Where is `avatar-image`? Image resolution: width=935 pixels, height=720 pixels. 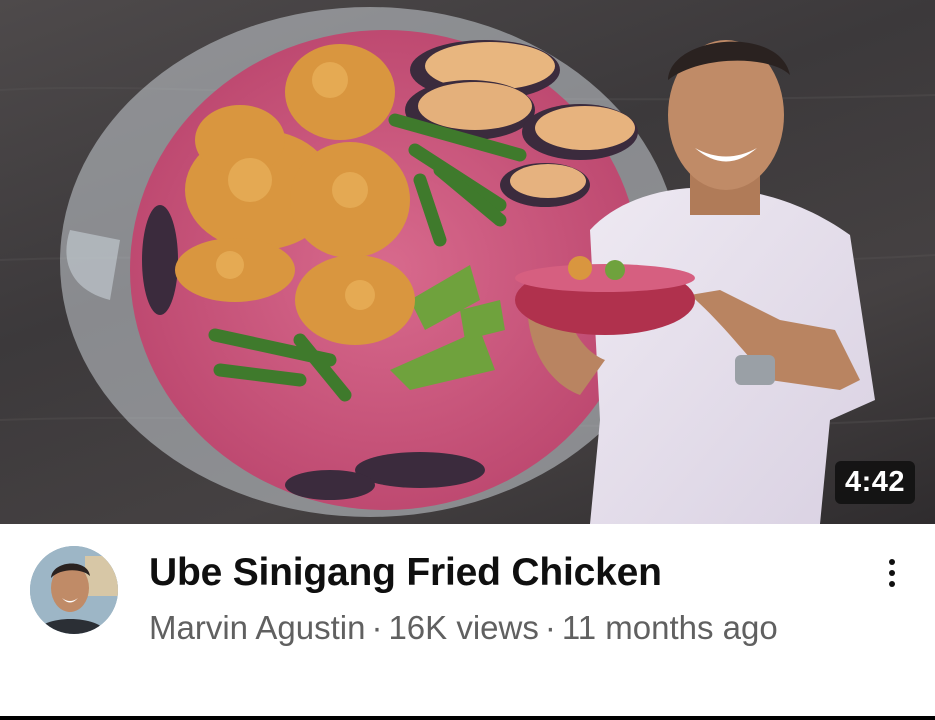
avatar-image is located at coordinates (74, 590).